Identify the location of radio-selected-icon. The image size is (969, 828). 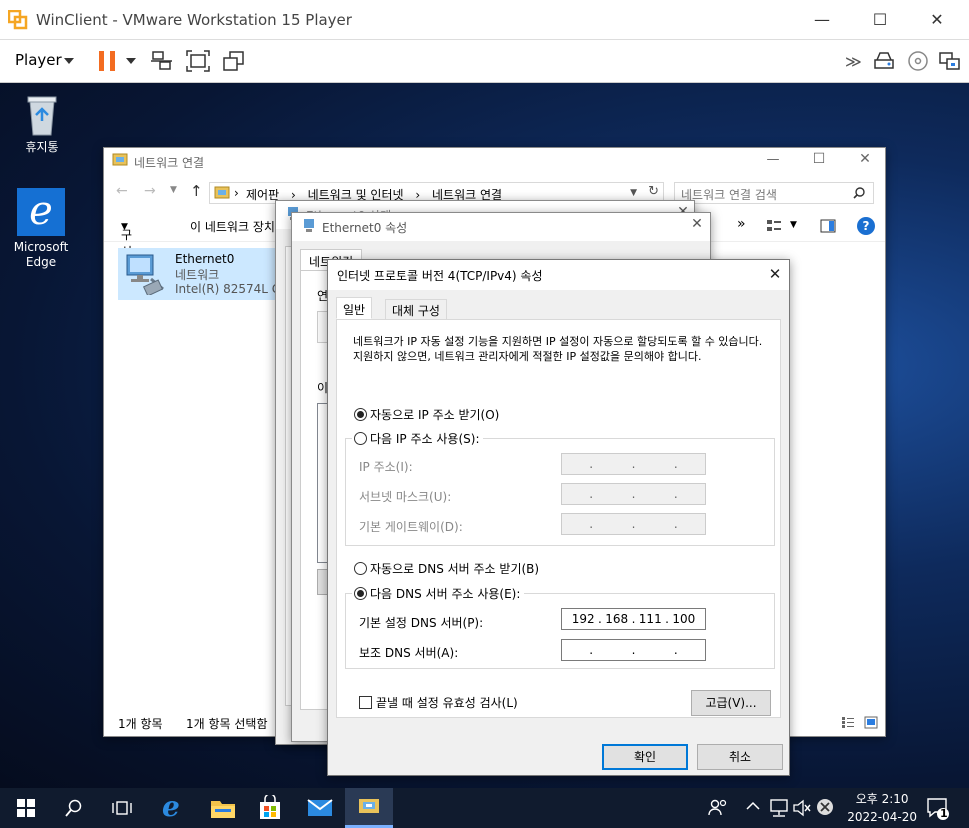
(360, 414).